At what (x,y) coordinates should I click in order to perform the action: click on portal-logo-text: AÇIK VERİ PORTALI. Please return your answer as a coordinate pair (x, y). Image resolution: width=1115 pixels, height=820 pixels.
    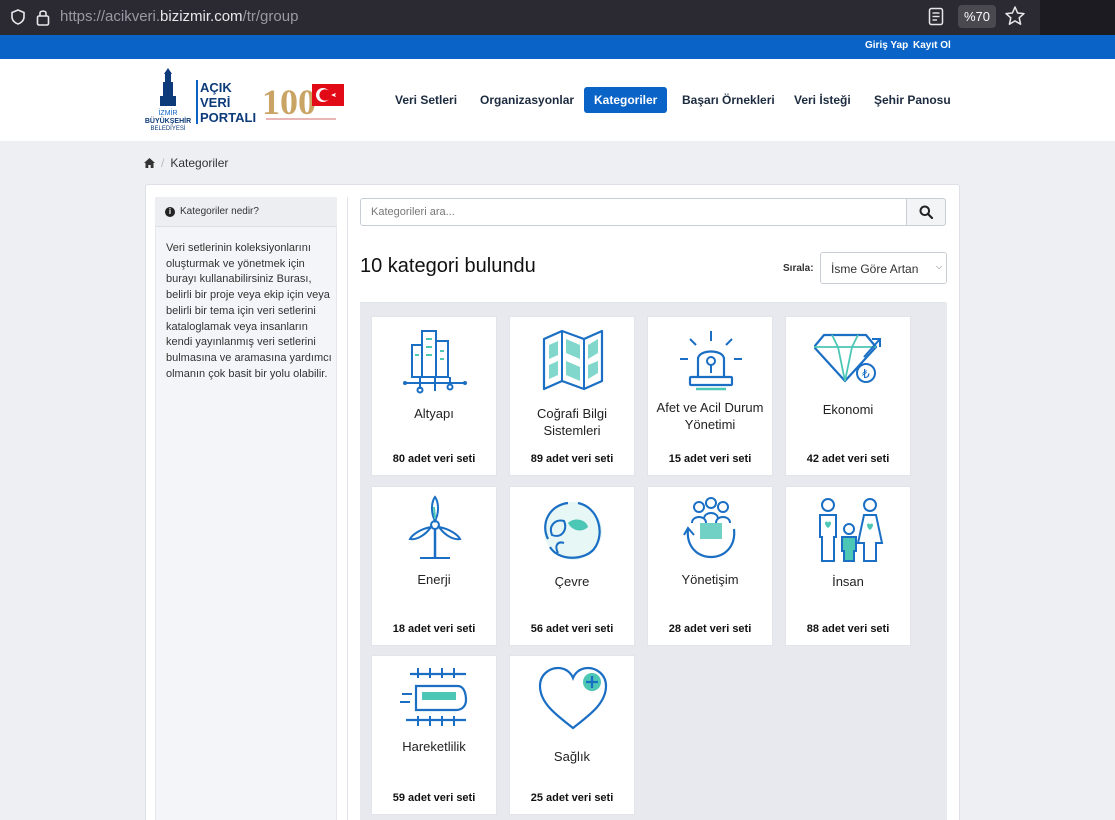
    Looking at the image, I should click on (228, 102).